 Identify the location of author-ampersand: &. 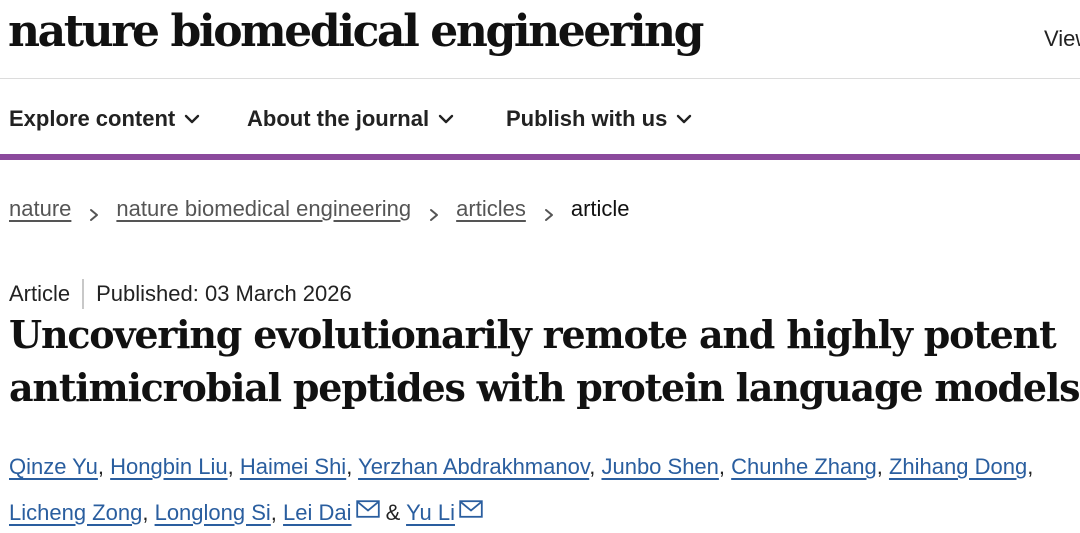
(393, 512).